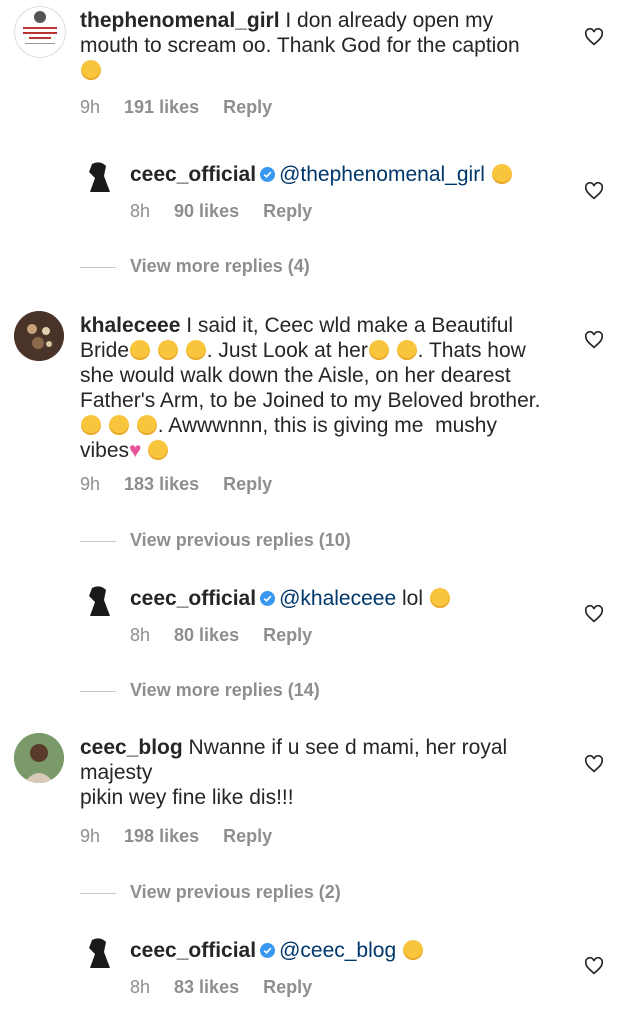 The height and width of the screenshot is (1014, 640). Describe the element at coordinates (135, 450) in the screenshot. I see `two-hearts-emoji: ♥` at that location.